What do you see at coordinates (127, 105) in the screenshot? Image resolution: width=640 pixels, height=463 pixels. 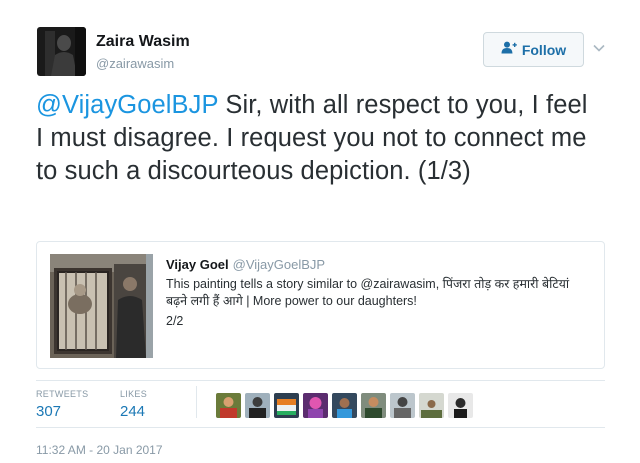 I see `tweet-mention-link: @VijayGoelBJP` at bounding box center [127, 105].